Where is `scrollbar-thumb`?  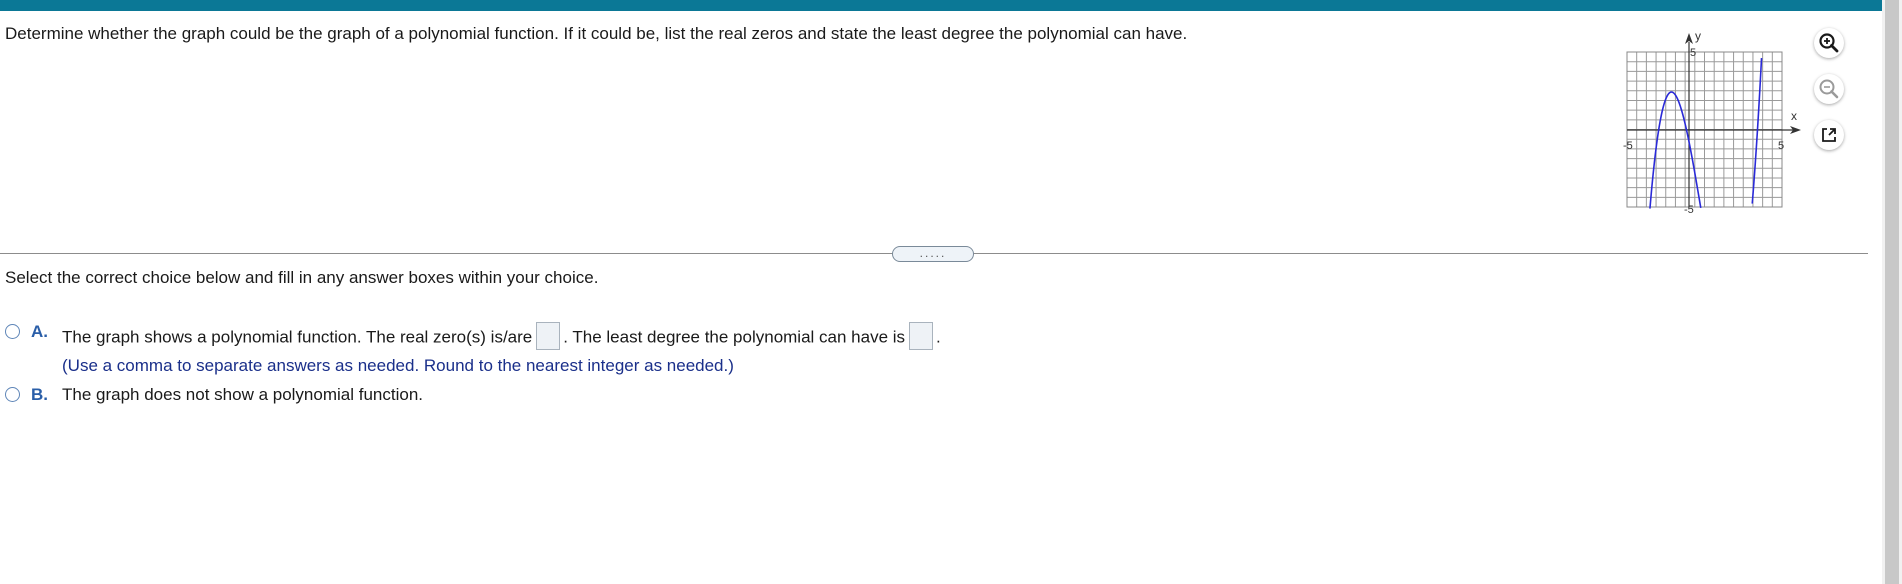
scrollbar-thumb is located at coordinates (1892, 292).